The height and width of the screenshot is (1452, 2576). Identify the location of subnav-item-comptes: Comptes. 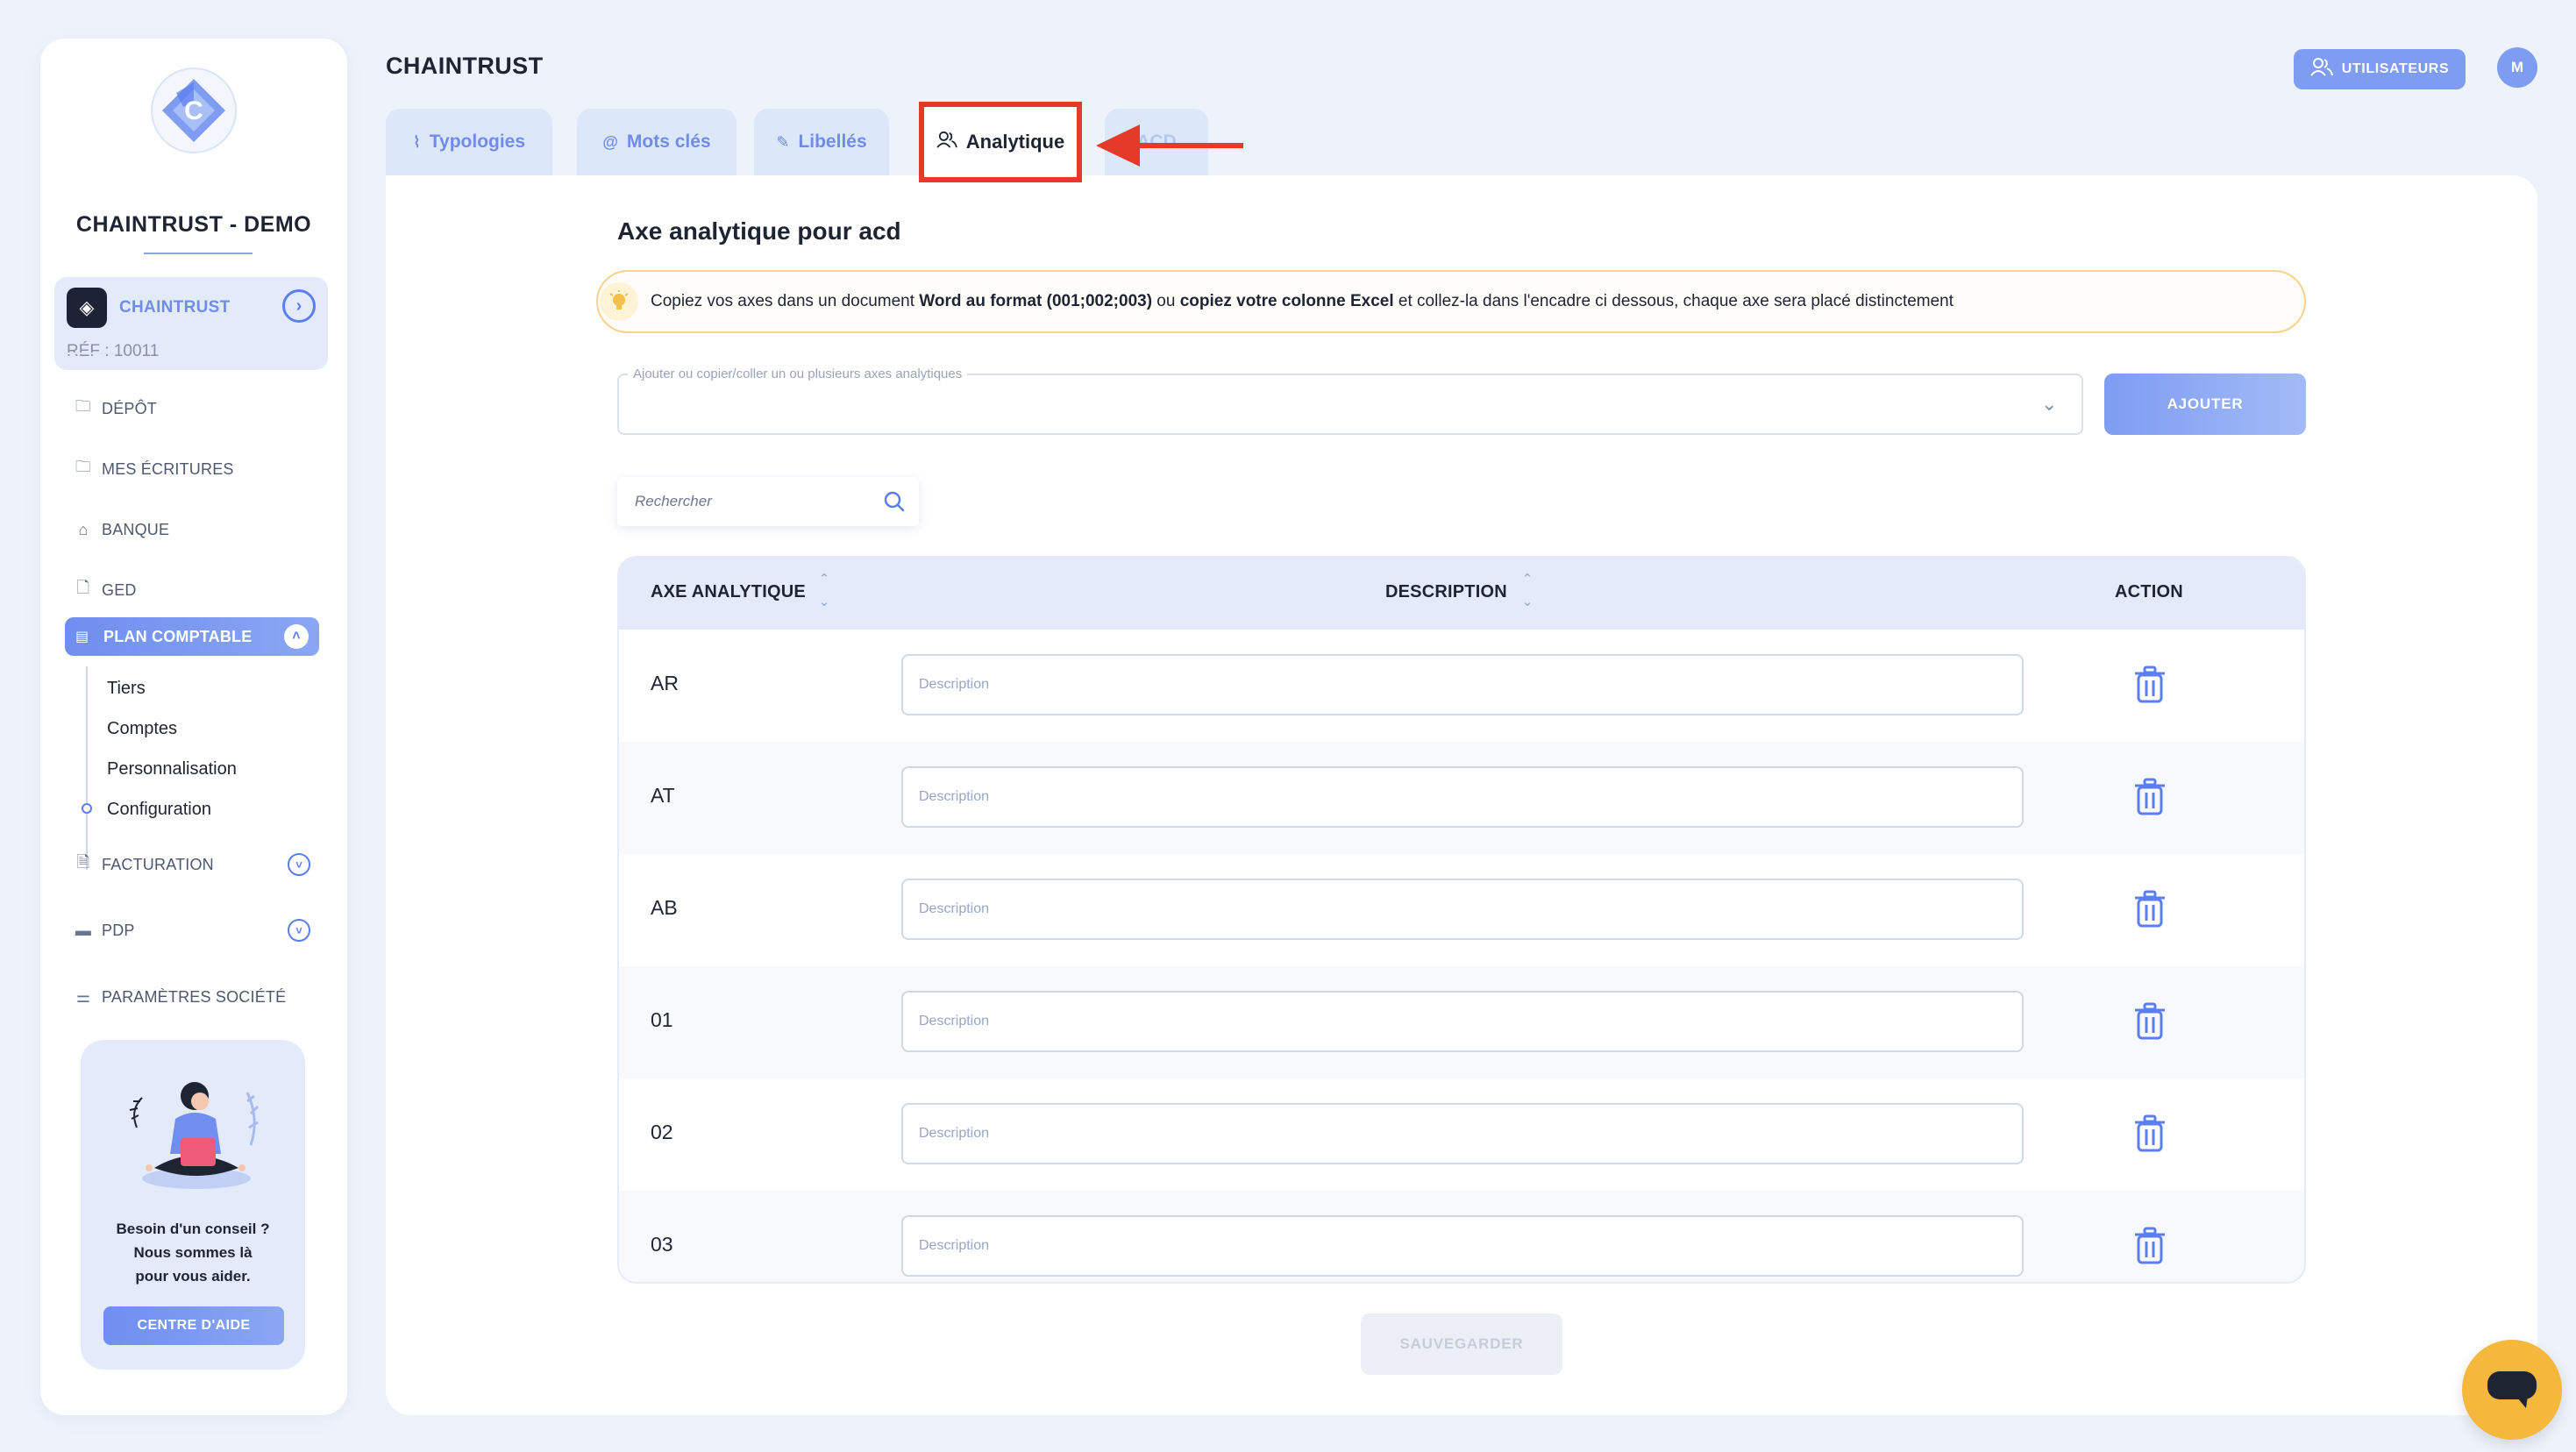
(142, 729).